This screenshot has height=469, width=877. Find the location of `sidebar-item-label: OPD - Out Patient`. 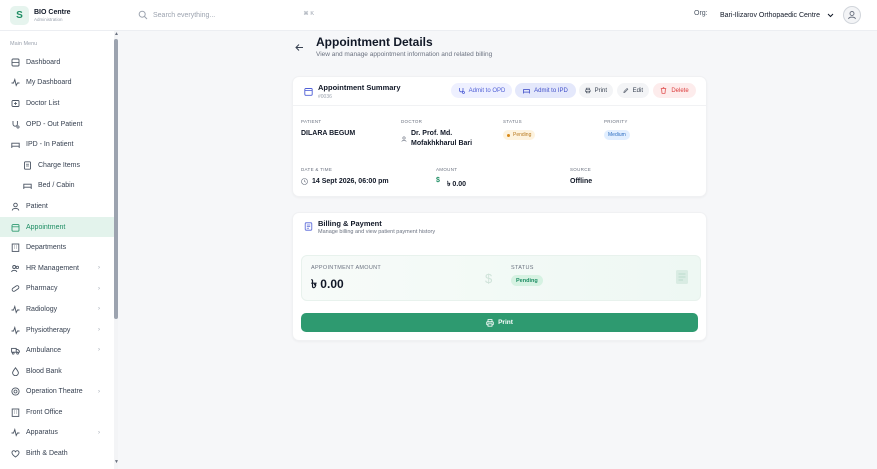

sidebar-item-label: OPD - Out Patient is located at coordinates (54, 124).